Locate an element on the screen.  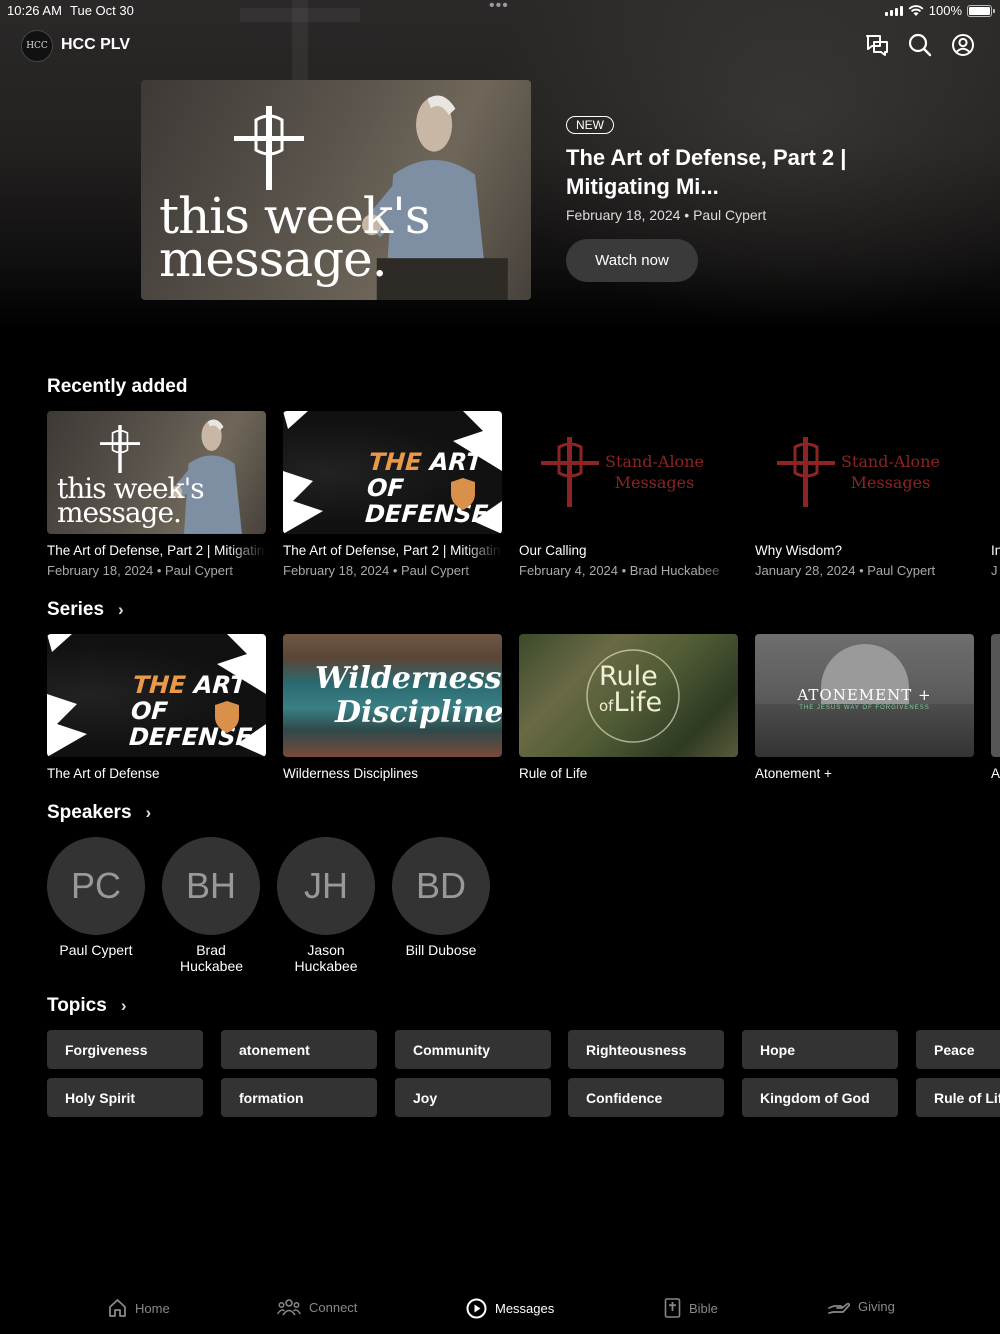
series-title: Series › is located at coordinates (85, 610).